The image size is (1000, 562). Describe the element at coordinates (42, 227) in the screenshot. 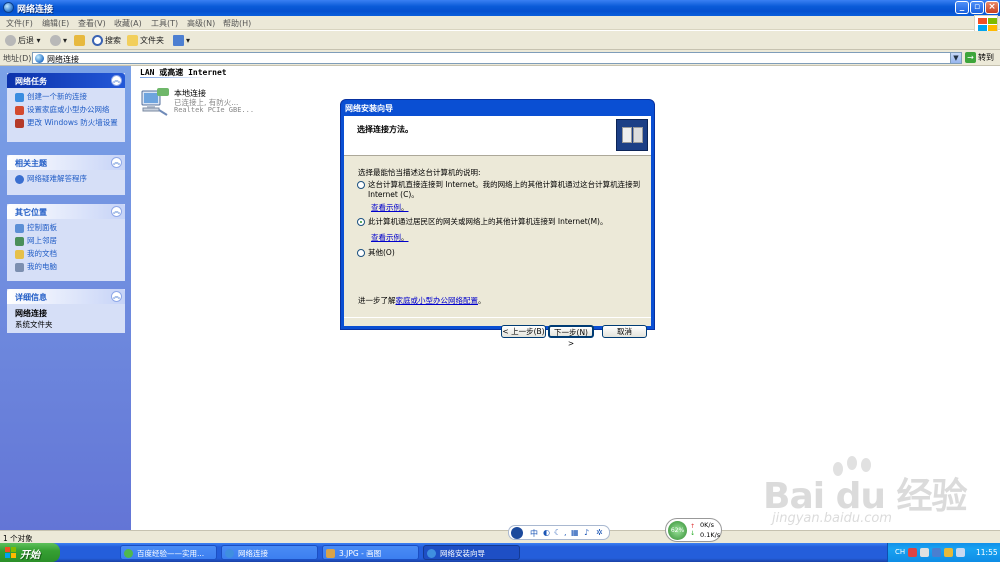

I see `task-label: 控制面板` at that location.